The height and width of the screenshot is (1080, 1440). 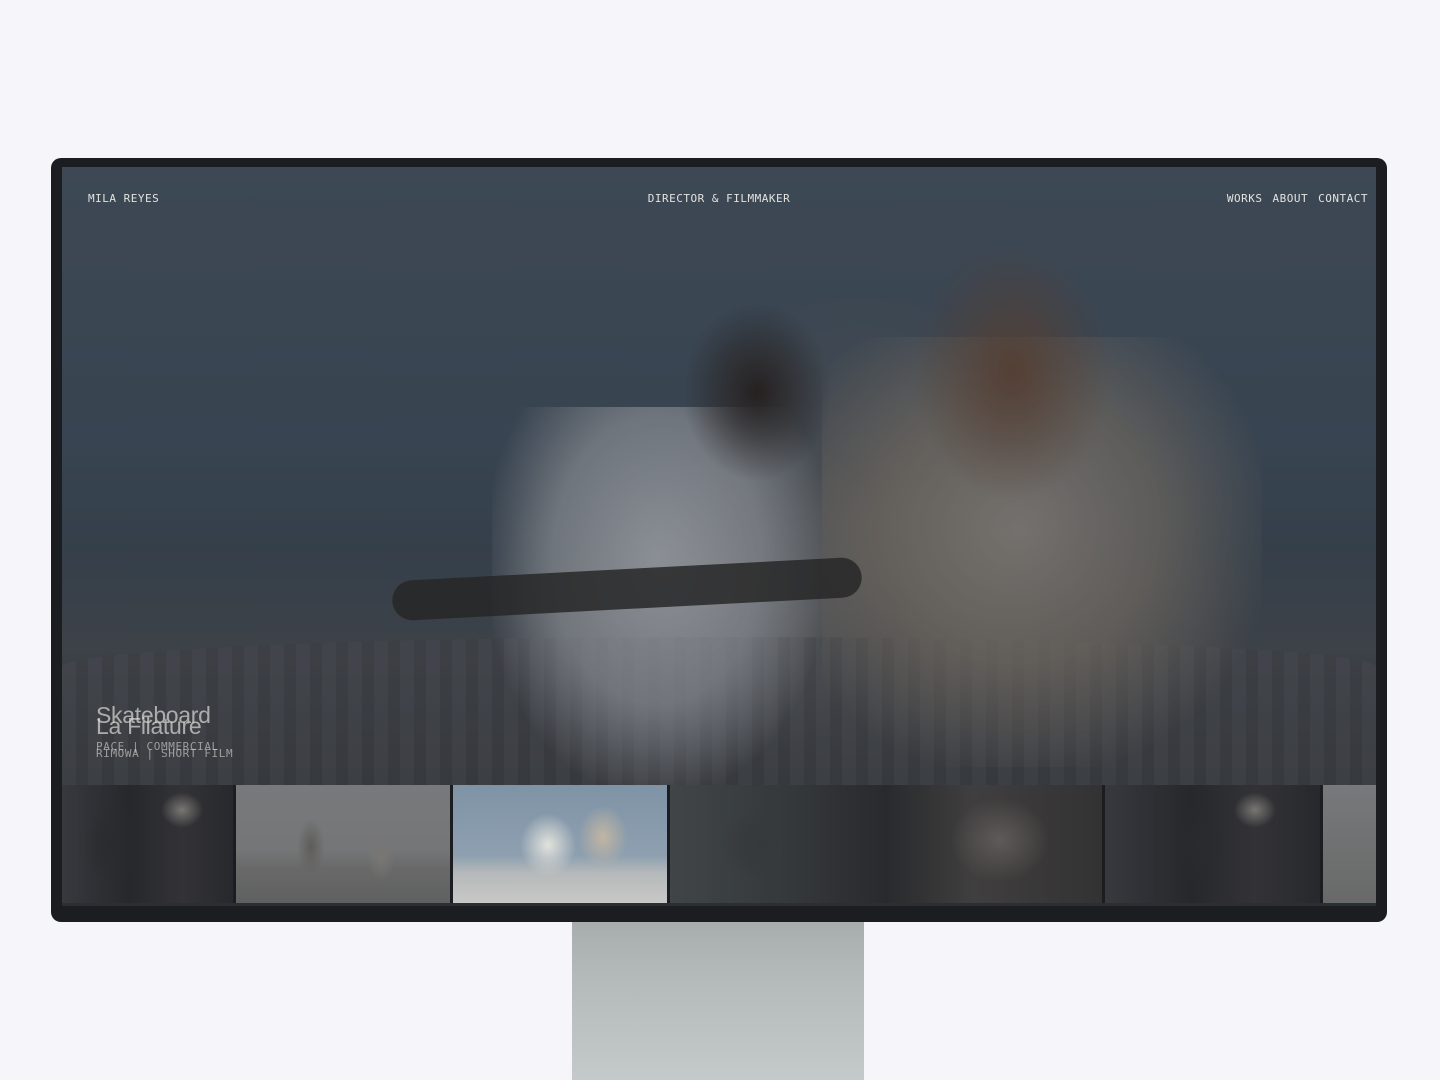 I want to click on nav-works: WORKS, so click(x=1245, y=198).